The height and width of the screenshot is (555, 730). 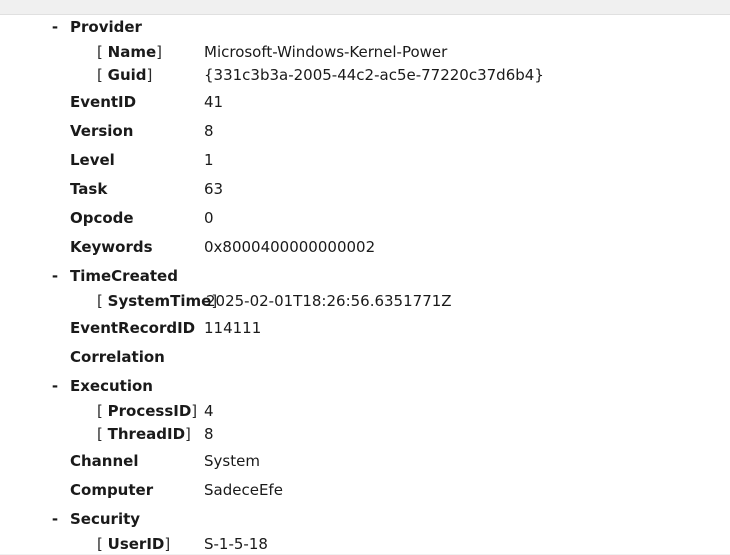 What do you see at coordinates (112, 490) in the screenshot?
I see `computer-key: Computer` at bounding box center [112, 490].